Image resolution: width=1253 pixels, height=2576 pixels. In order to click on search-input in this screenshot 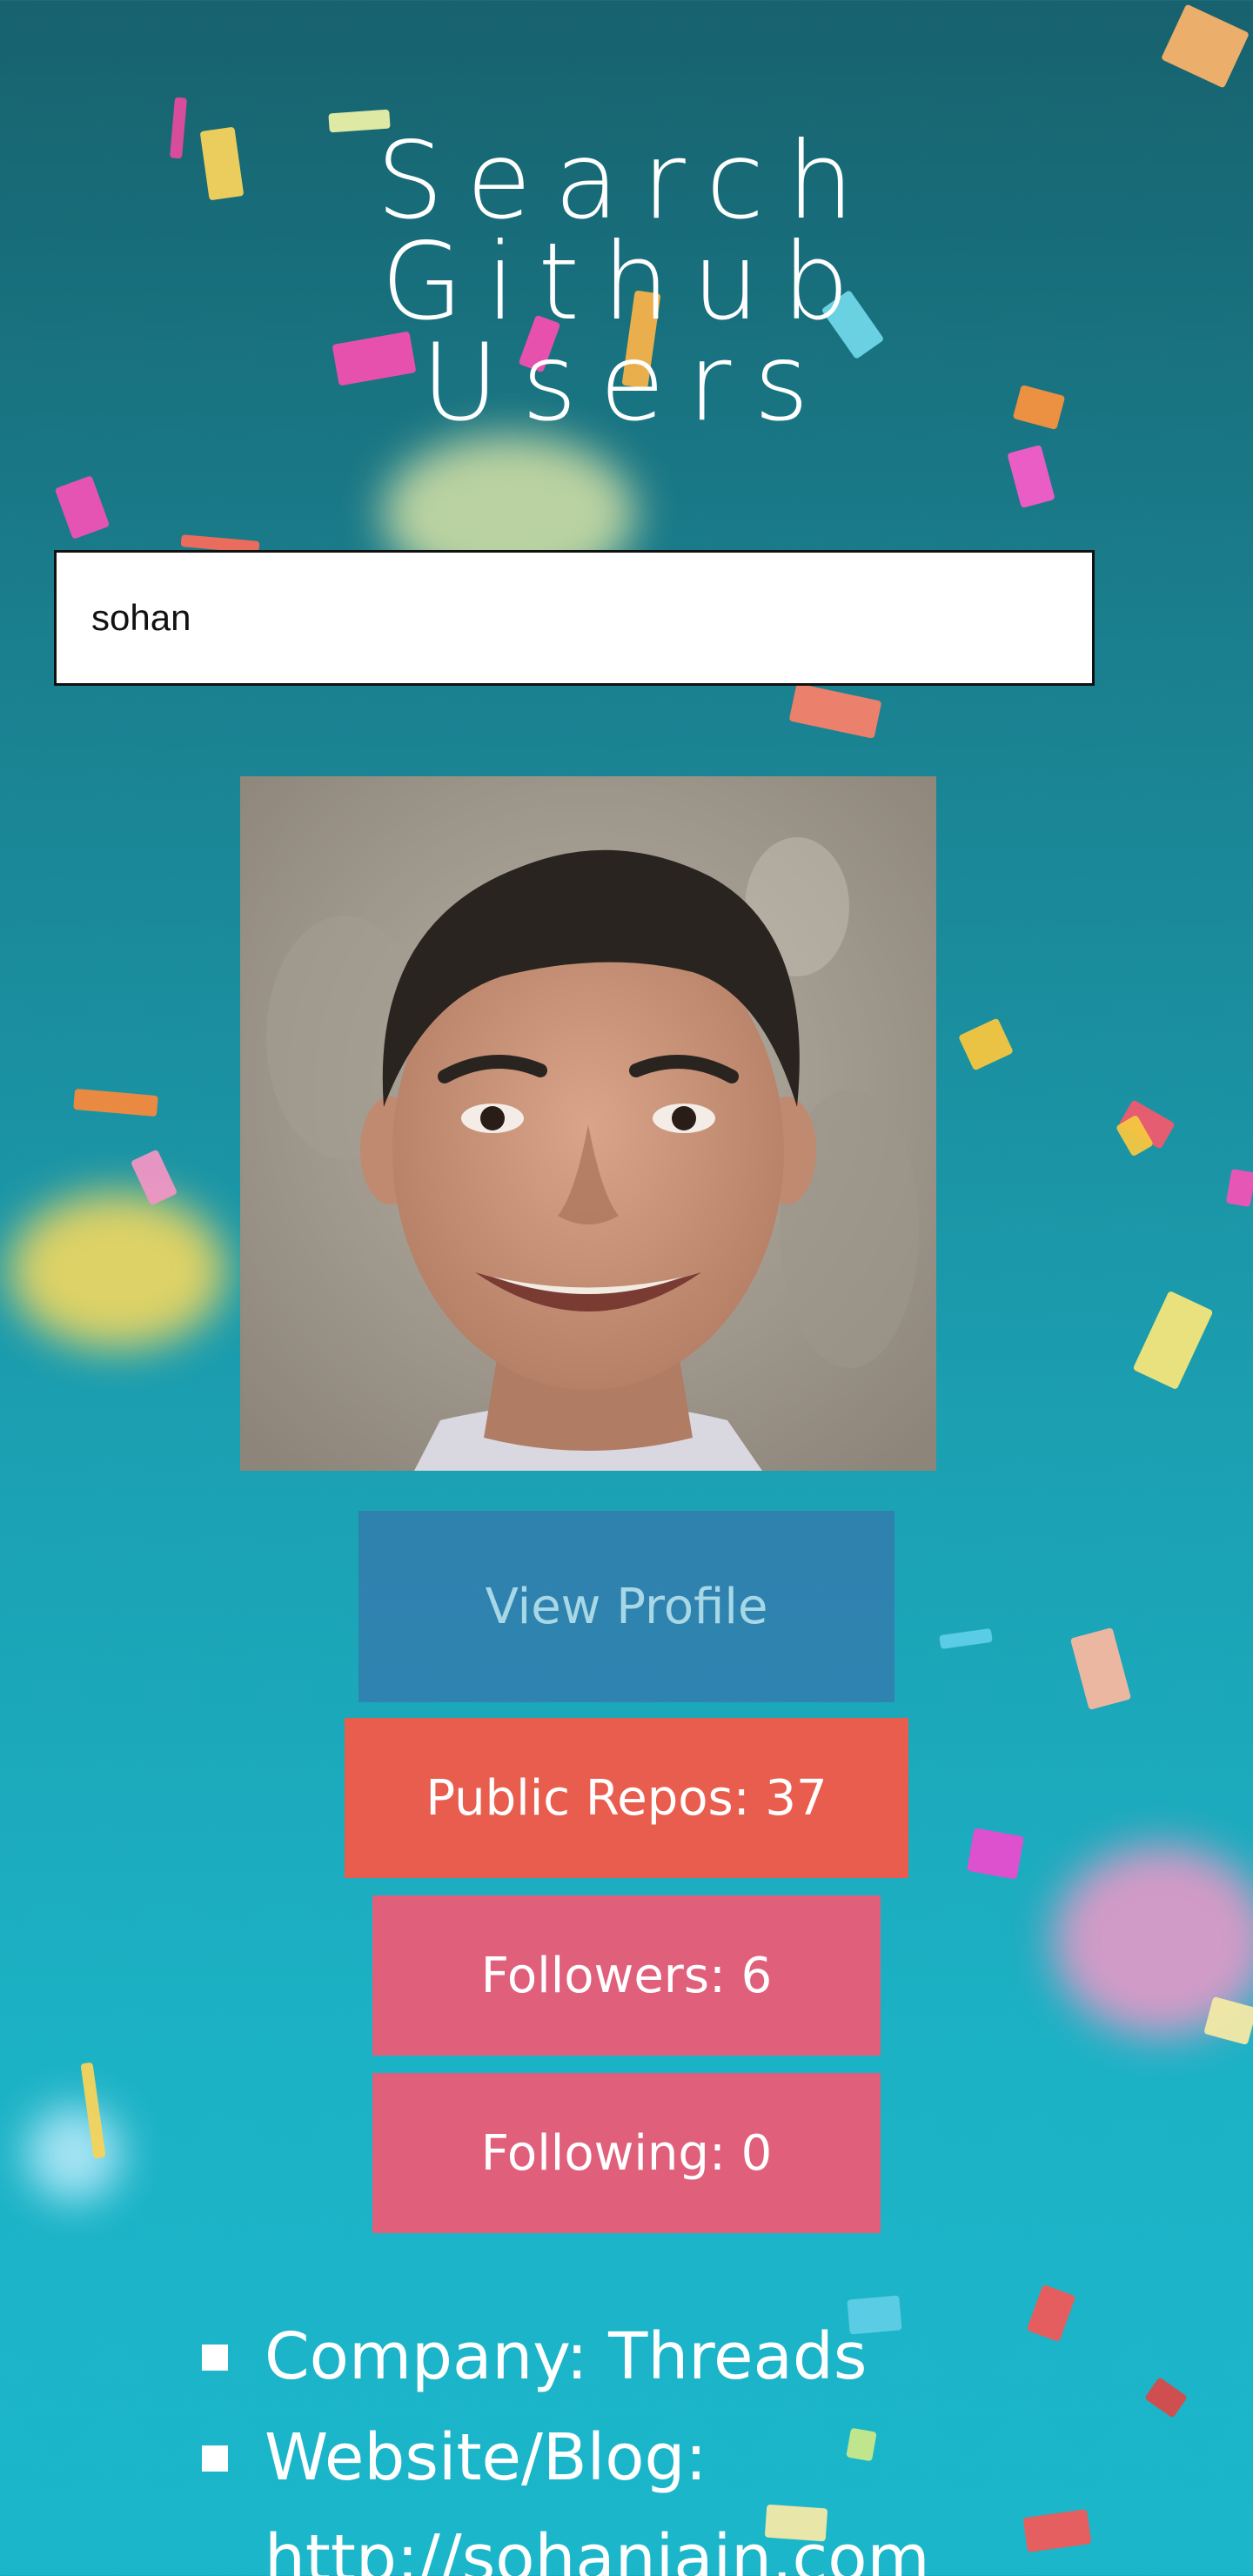, I will do `click(574, 618)`.